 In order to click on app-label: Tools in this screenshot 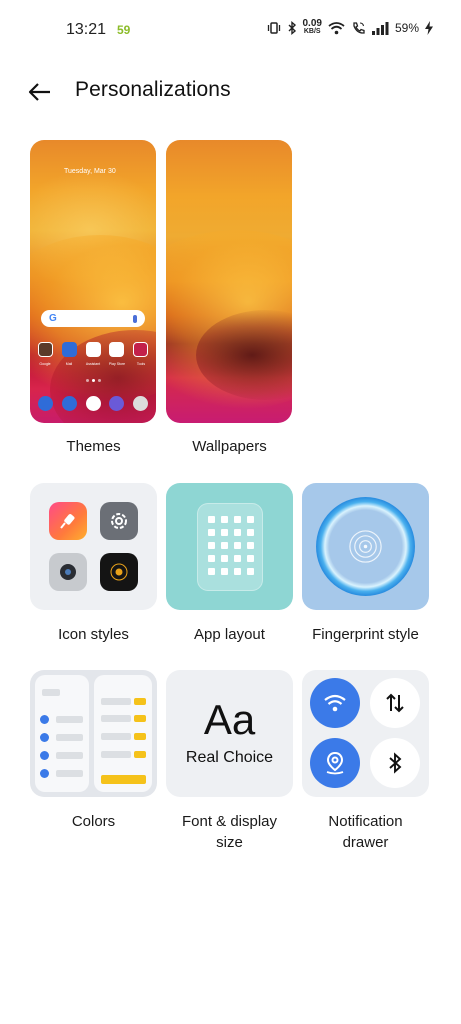, I will do `click(141, 364)`.